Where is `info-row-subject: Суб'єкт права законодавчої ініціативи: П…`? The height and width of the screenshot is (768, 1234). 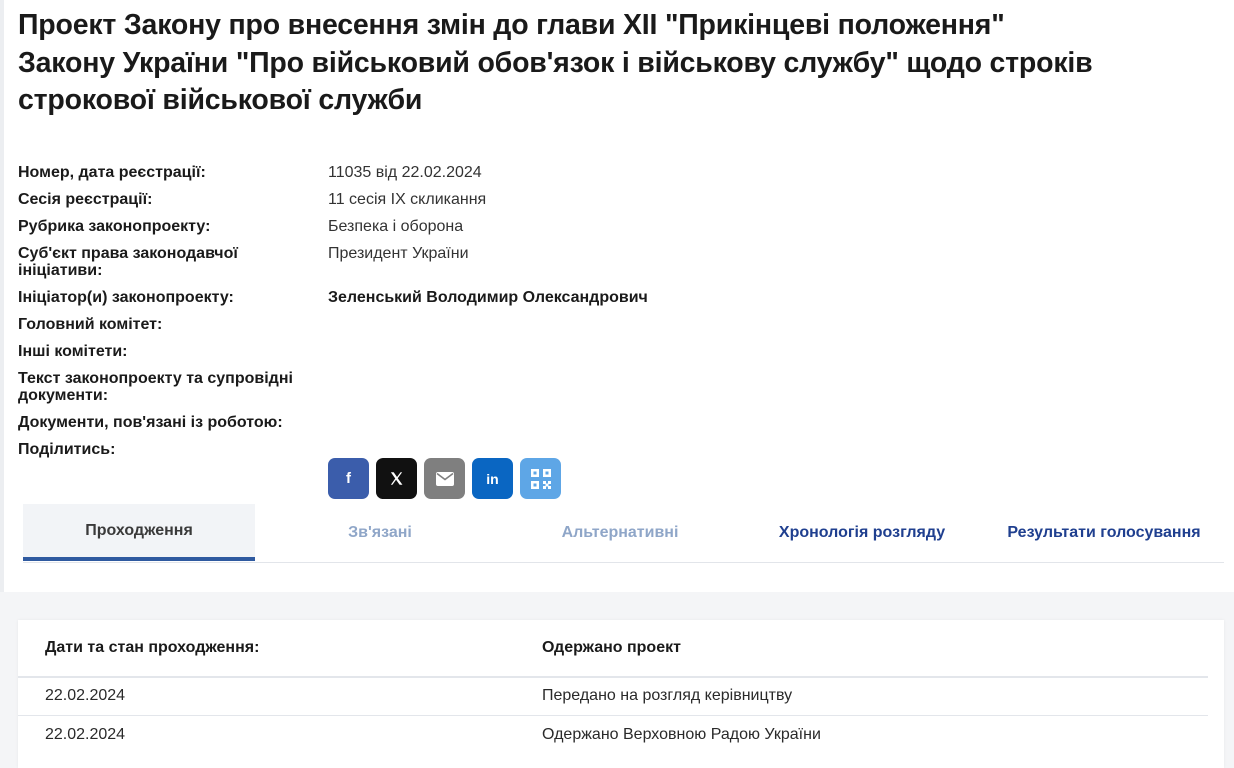
info-row-subject: Суб'єкт права законодавчої ініціативи: П… is located at coordinates (468, 260).